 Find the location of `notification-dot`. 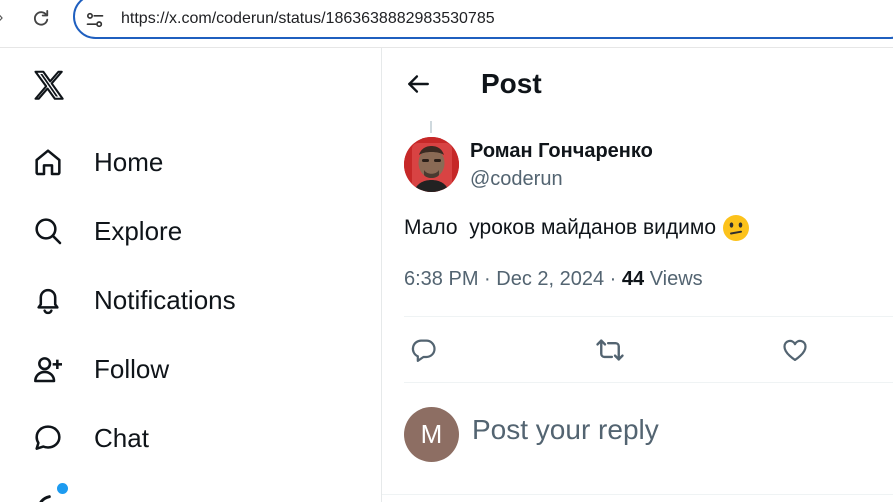

notification-dot is located at coordinates (62, 488).